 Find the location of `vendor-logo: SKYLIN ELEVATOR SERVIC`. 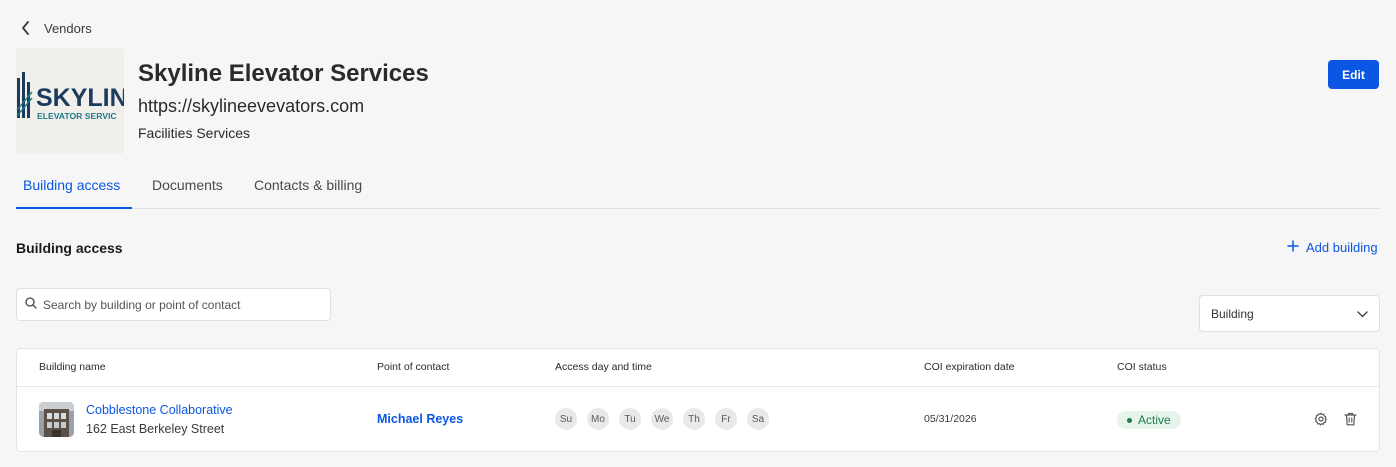

vendor-logo: SKYLIN ELEVATOR SERVIC is located at coordinates (70, 101).